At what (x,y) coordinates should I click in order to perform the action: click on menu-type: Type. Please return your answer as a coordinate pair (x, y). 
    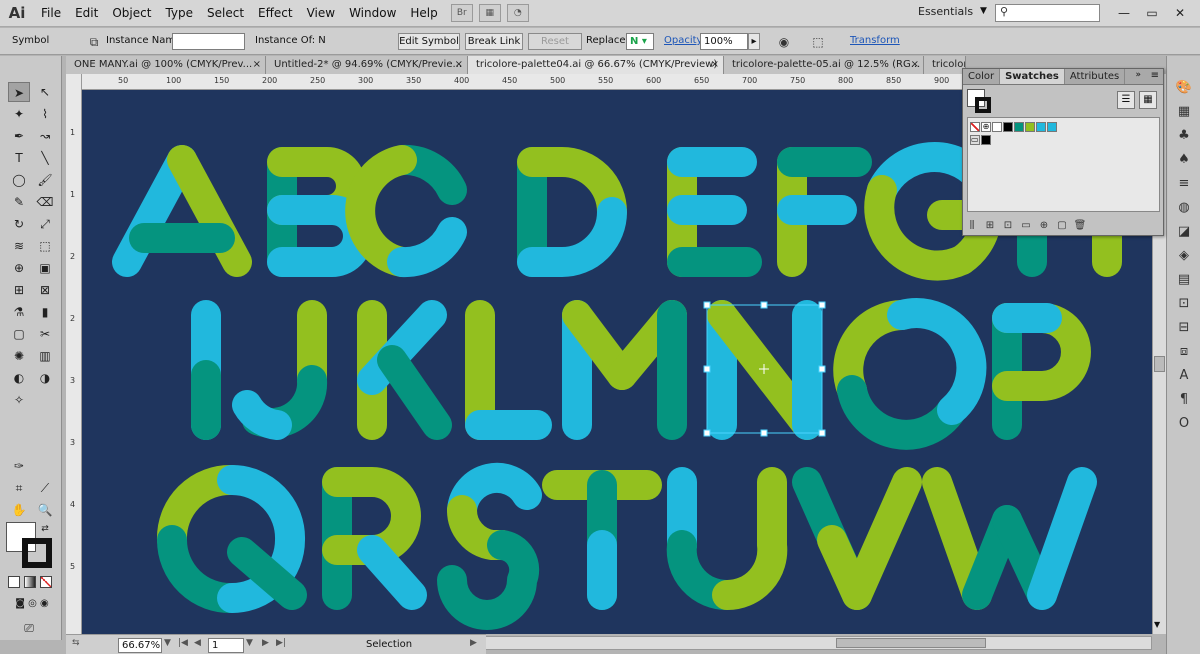
    Looking at the image, I should click on (179, 13).